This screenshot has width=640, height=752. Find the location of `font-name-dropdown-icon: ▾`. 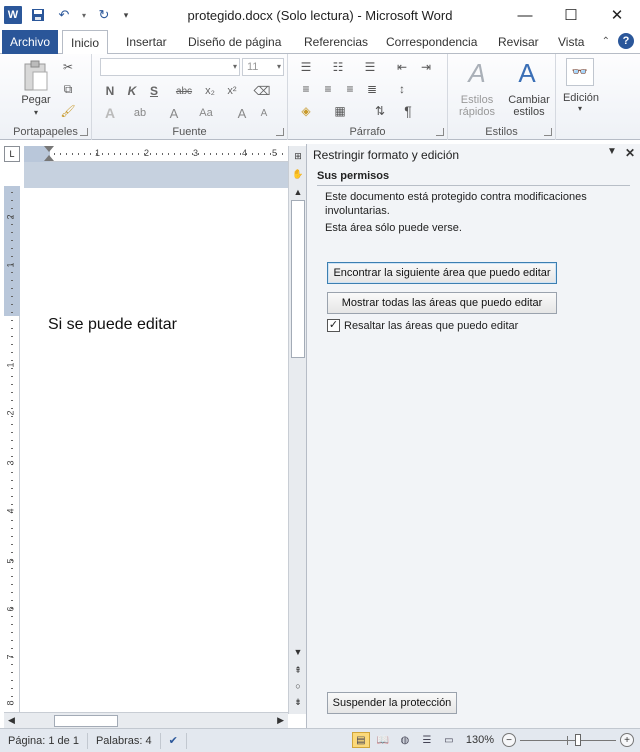

font-name-dropdown-icon: ▾ is located at coordinates (235, 67).